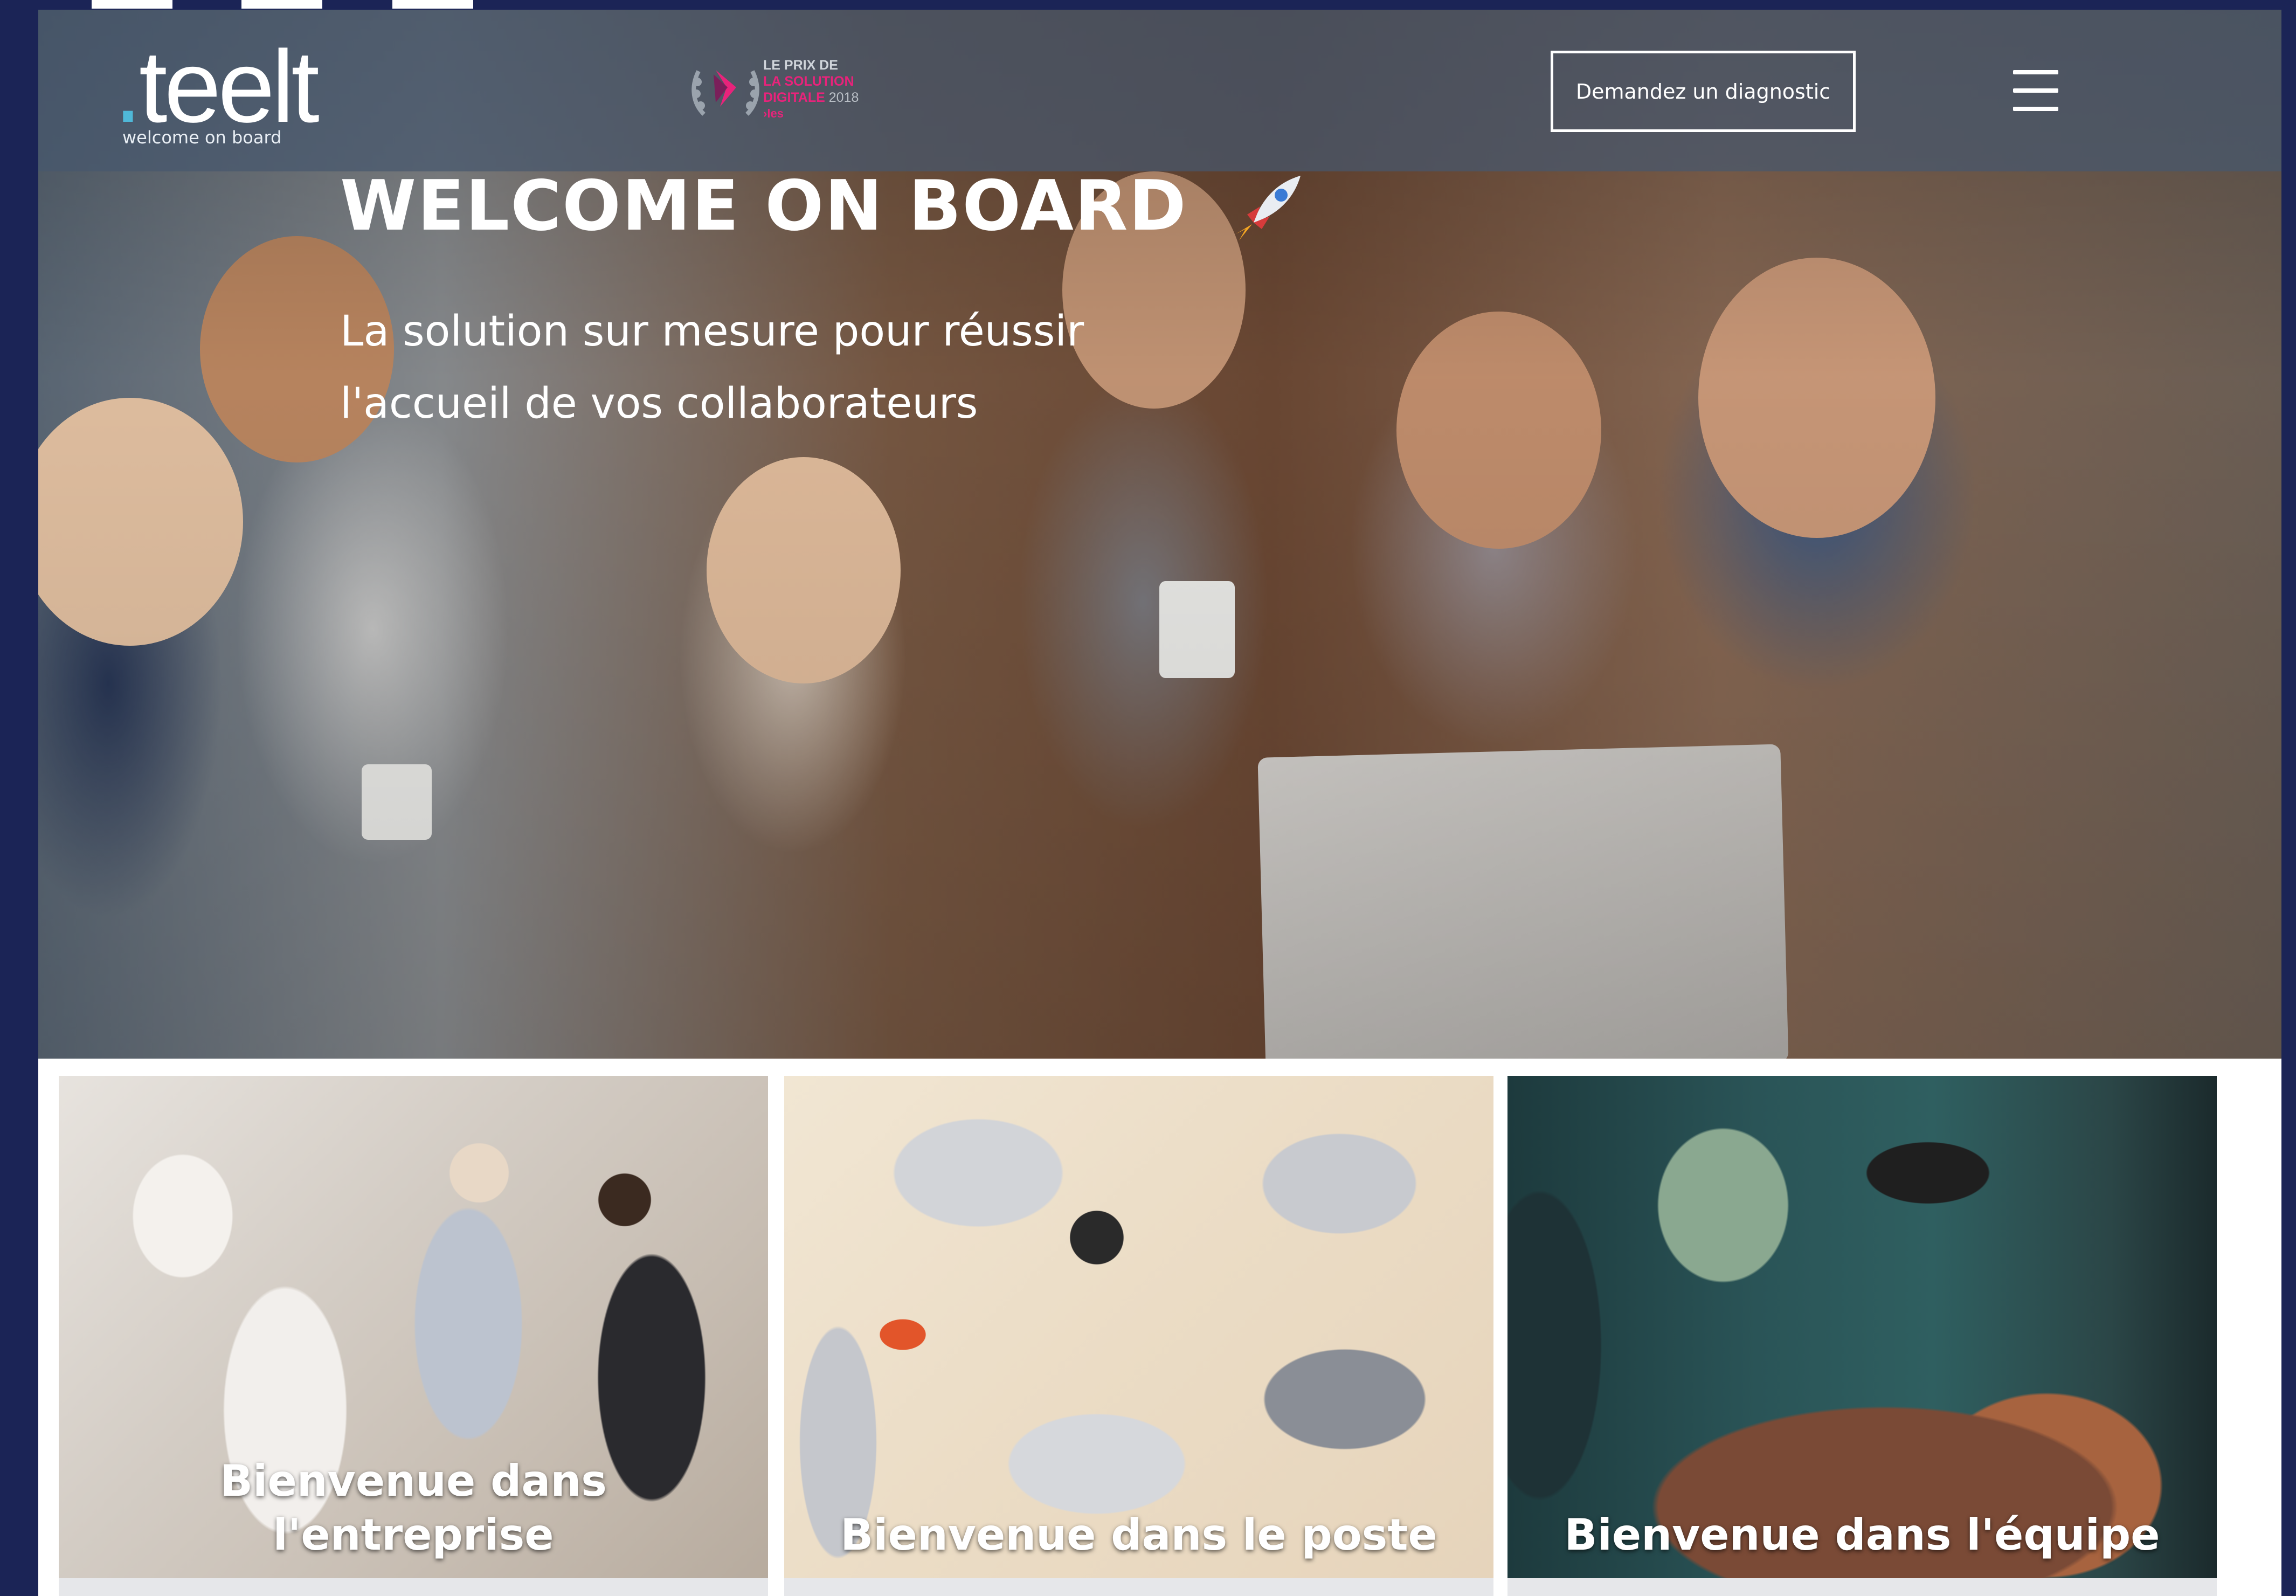 This screenshot has height=1596, width=2296. What do you see at coordinates (202, 137) in the screenshot?
I see `logo-tagline: welcome on board` at bounding box center [202, 137].